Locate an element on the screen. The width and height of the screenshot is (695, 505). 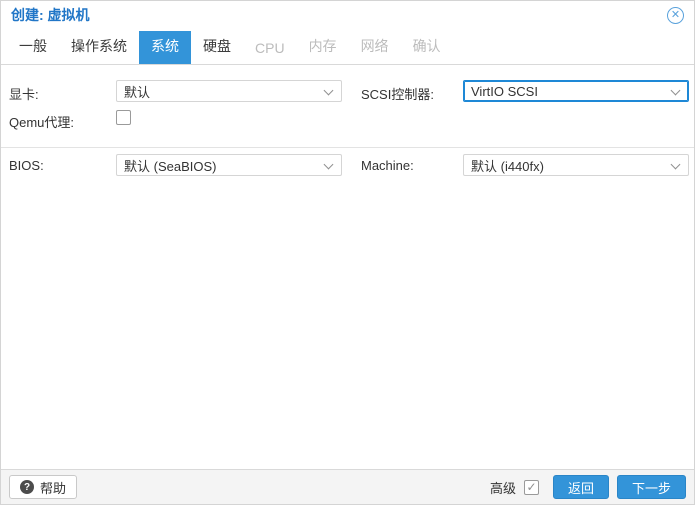
help-icon: ? is located at coordinates (27, 487).